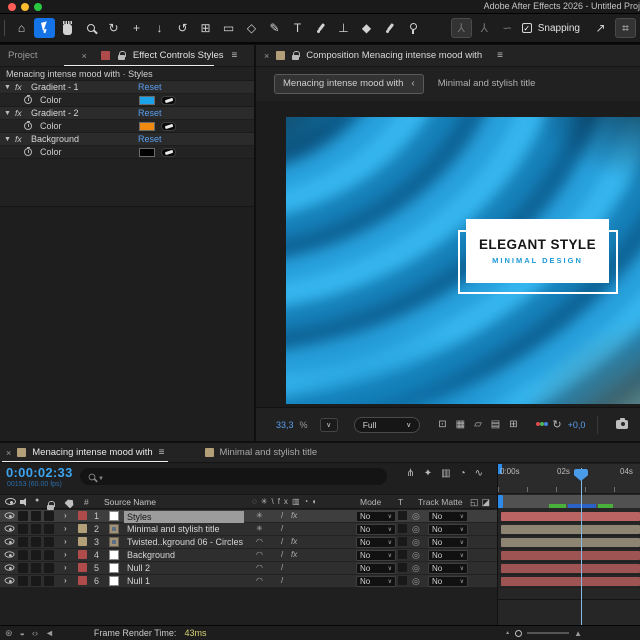 The image size is (640, 640). I want to click on transfer-pane-toggle-icon: ◱, so click(476, 502).